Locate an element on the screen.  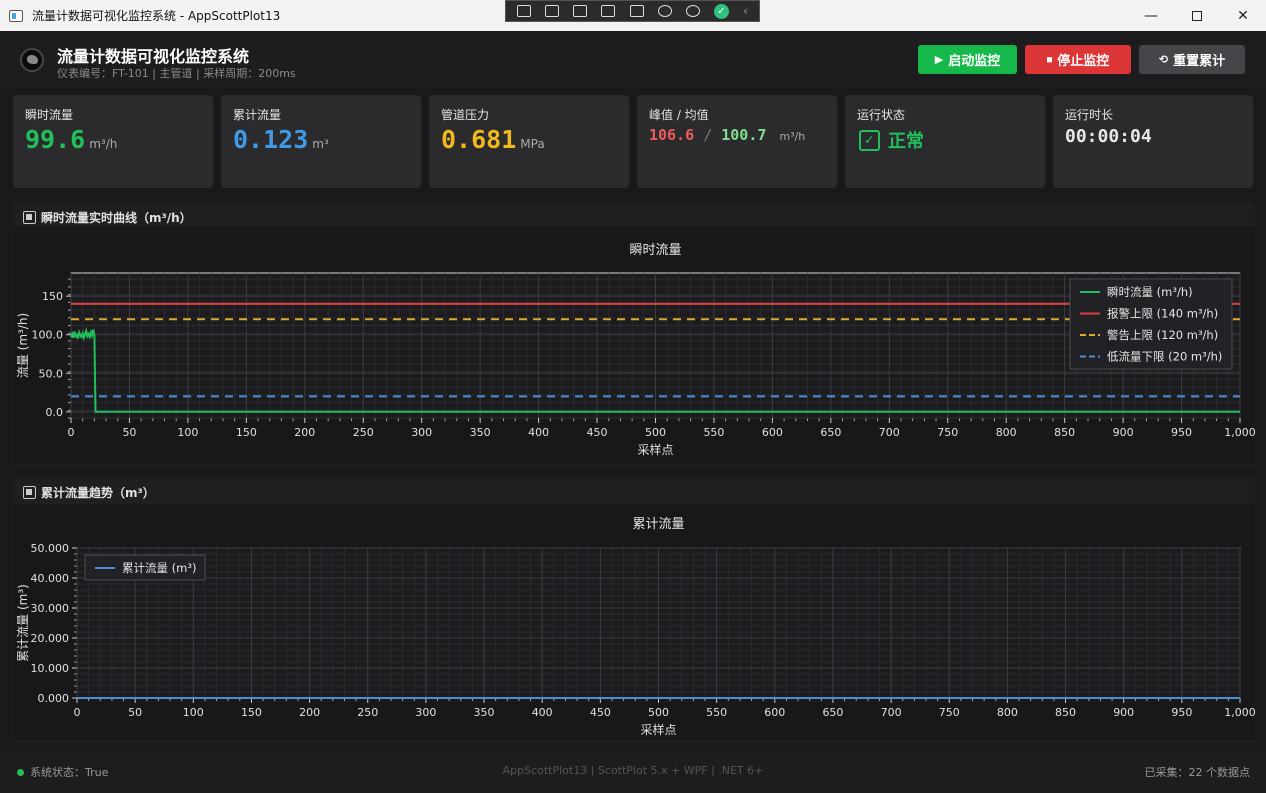
maximize-button is located at coordinates (1197, 15).